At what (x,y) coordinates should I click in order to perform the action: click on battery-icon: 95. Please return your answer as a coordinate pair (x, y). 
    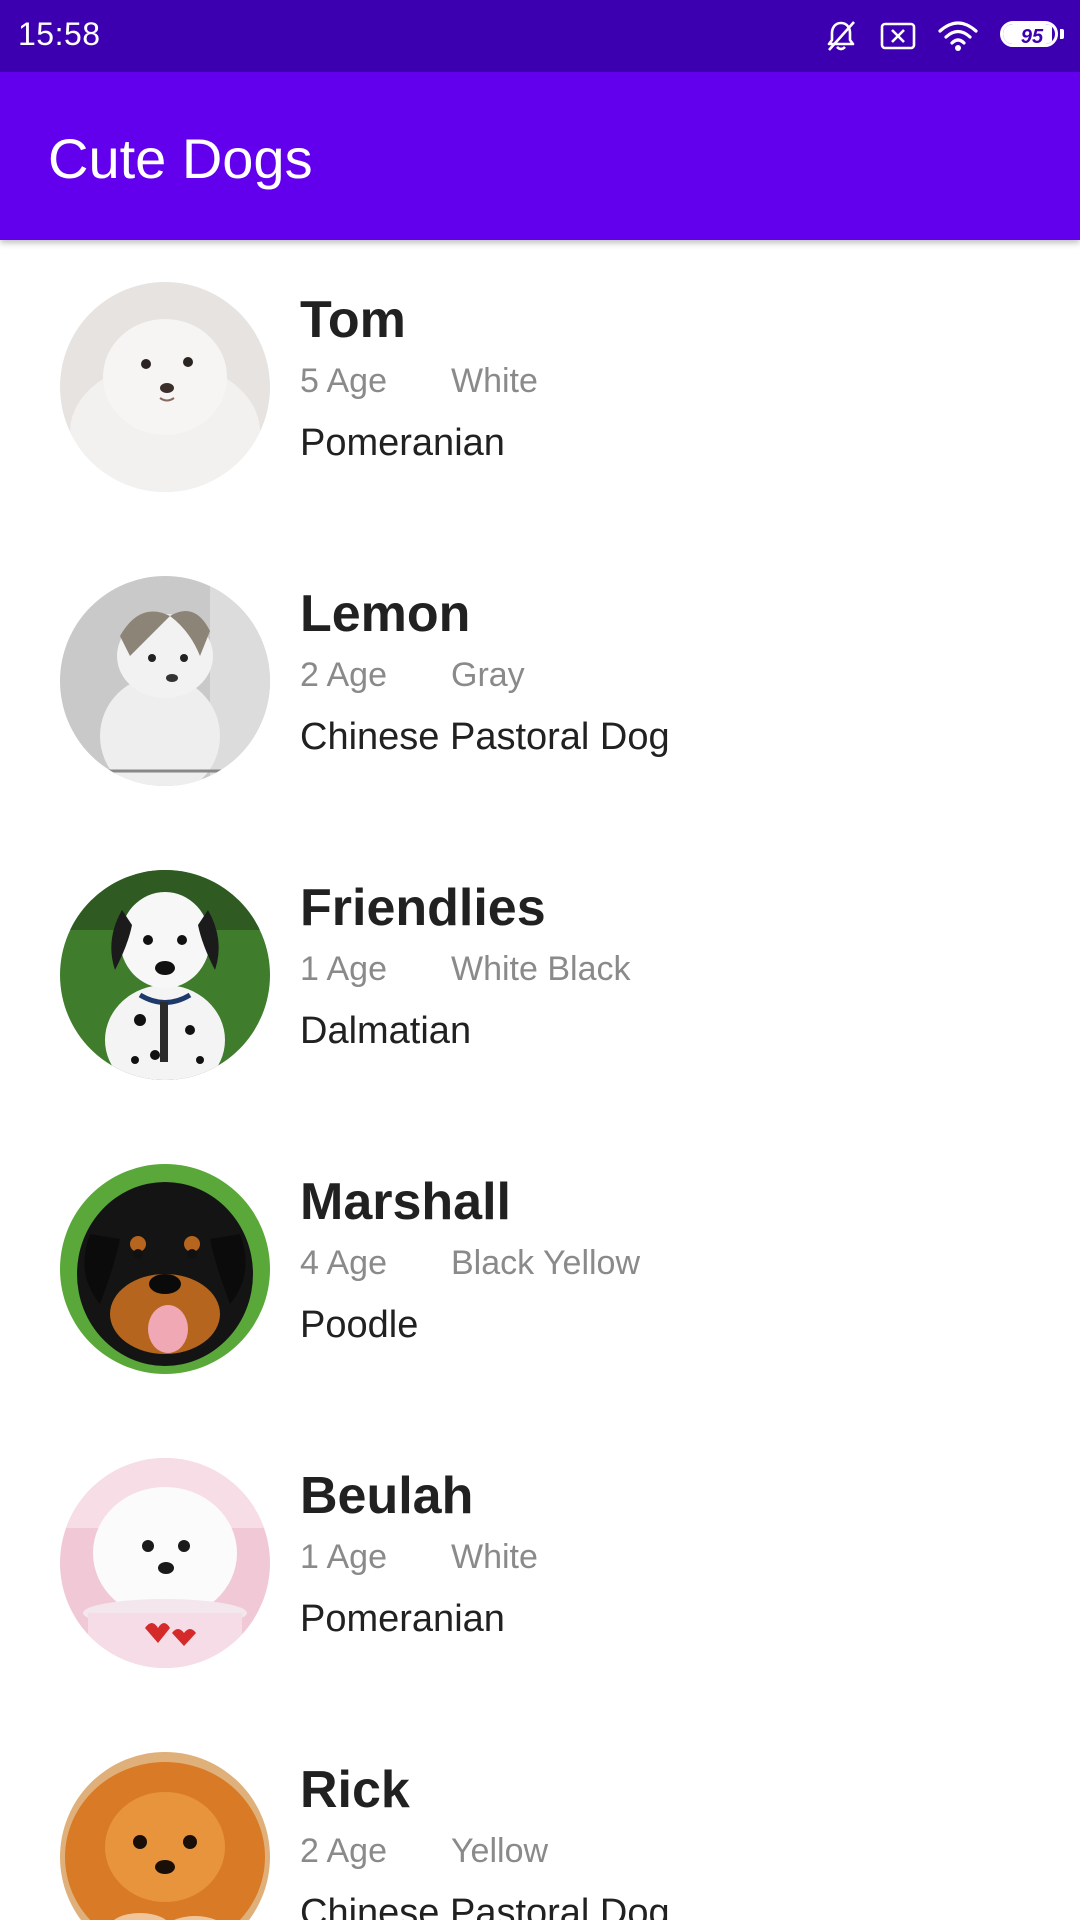
    Looking at the image, I should click on (1032, 36).